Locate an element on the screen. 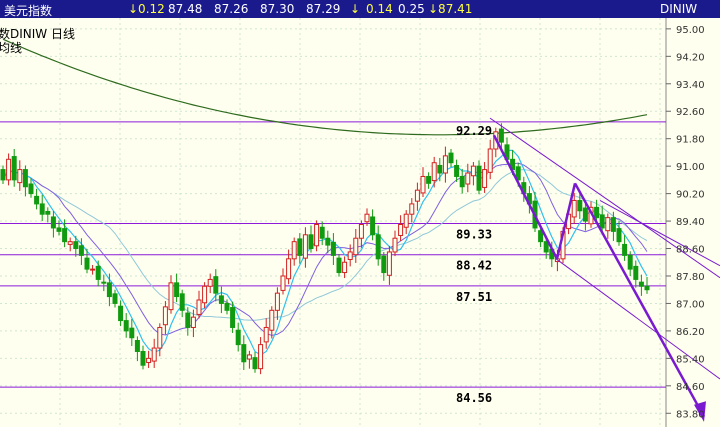 This screenshot has height=427, width=720. level-label: 87.51 is located at coordinates (474, 297).